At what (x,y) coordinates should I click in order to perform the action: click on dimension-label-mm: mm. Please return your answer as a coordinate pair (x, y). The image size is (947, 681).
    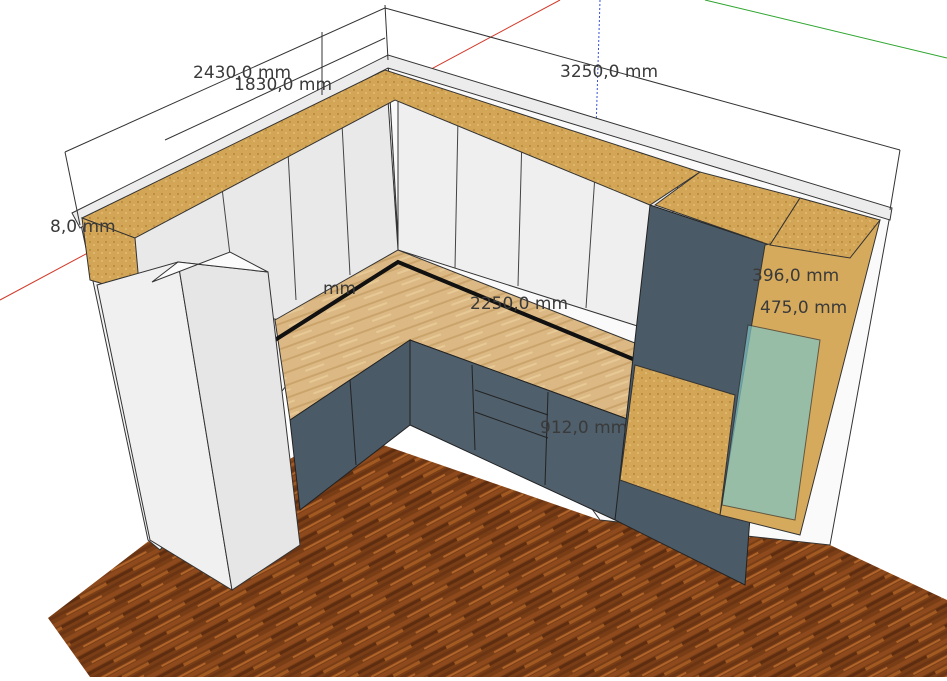
    Looking at the image, I should click on (339, 289).